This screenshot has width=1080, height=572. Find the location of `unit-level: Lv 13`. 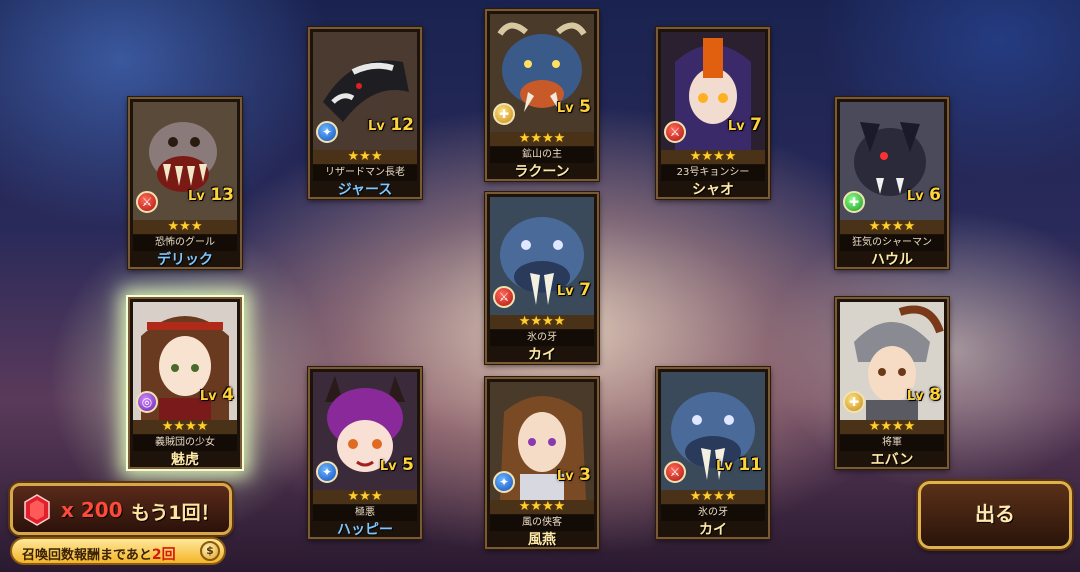

unit-level: Lv 13 is located at coordinates (210, 195).